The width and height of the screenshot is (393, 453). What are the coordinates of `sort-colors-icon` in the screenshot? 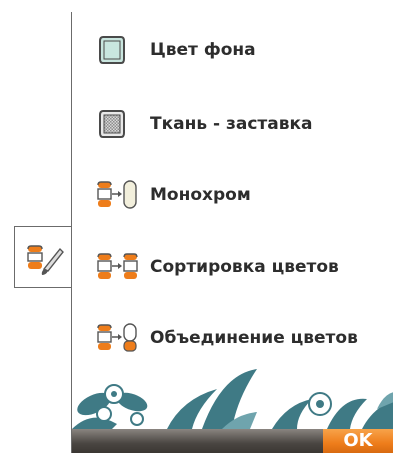 It's located at (117, 266).